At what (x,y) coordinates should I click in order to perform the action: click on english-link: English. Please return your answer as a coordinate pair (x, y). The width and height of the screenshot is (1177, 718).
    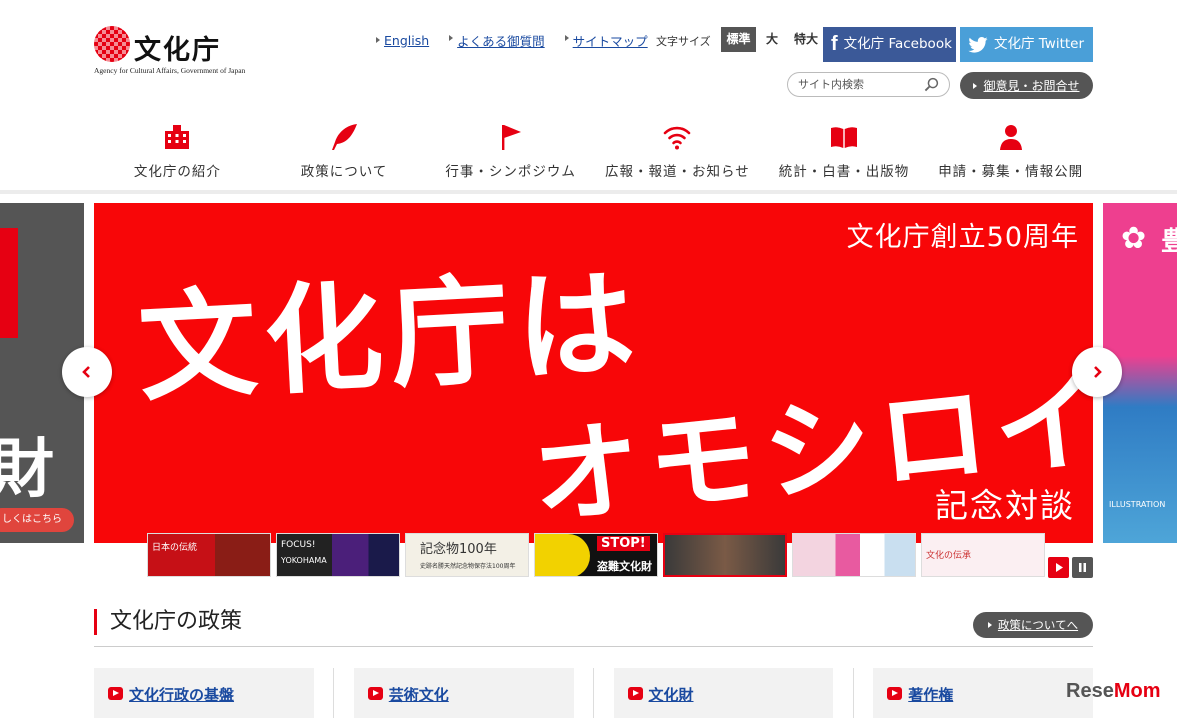
    Looking at the image, I should click on (402, 40).